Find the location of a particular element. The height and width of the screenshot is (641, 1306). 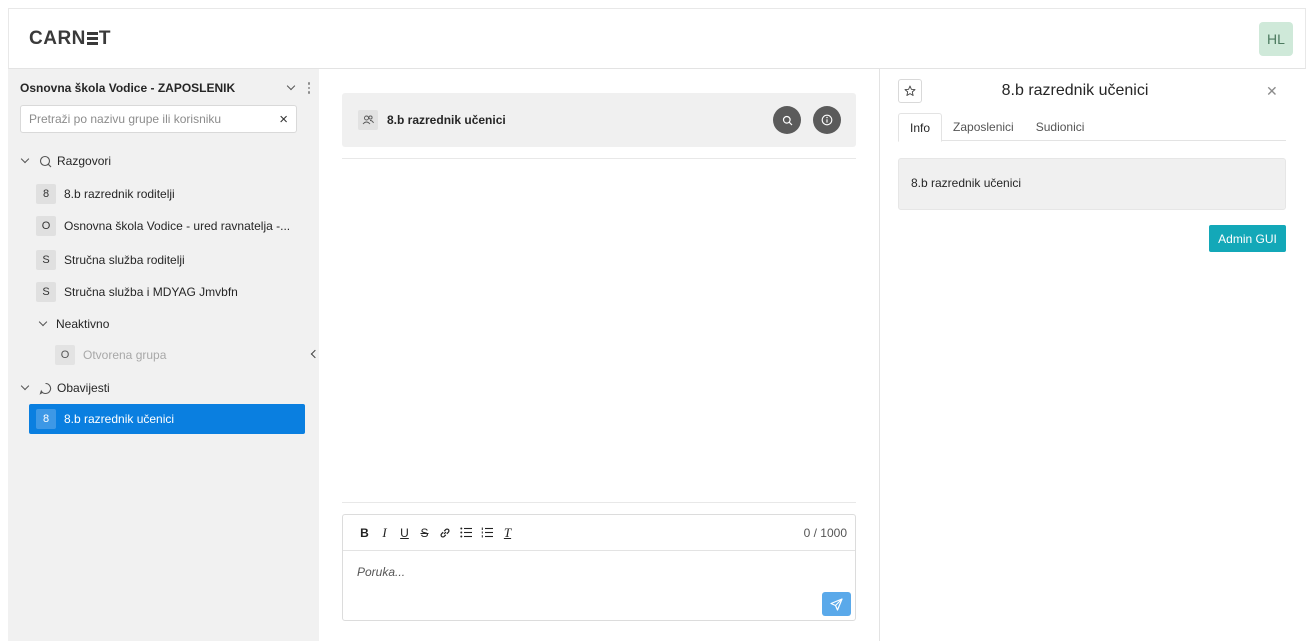

link-icon is located at coordinates (445, 533).